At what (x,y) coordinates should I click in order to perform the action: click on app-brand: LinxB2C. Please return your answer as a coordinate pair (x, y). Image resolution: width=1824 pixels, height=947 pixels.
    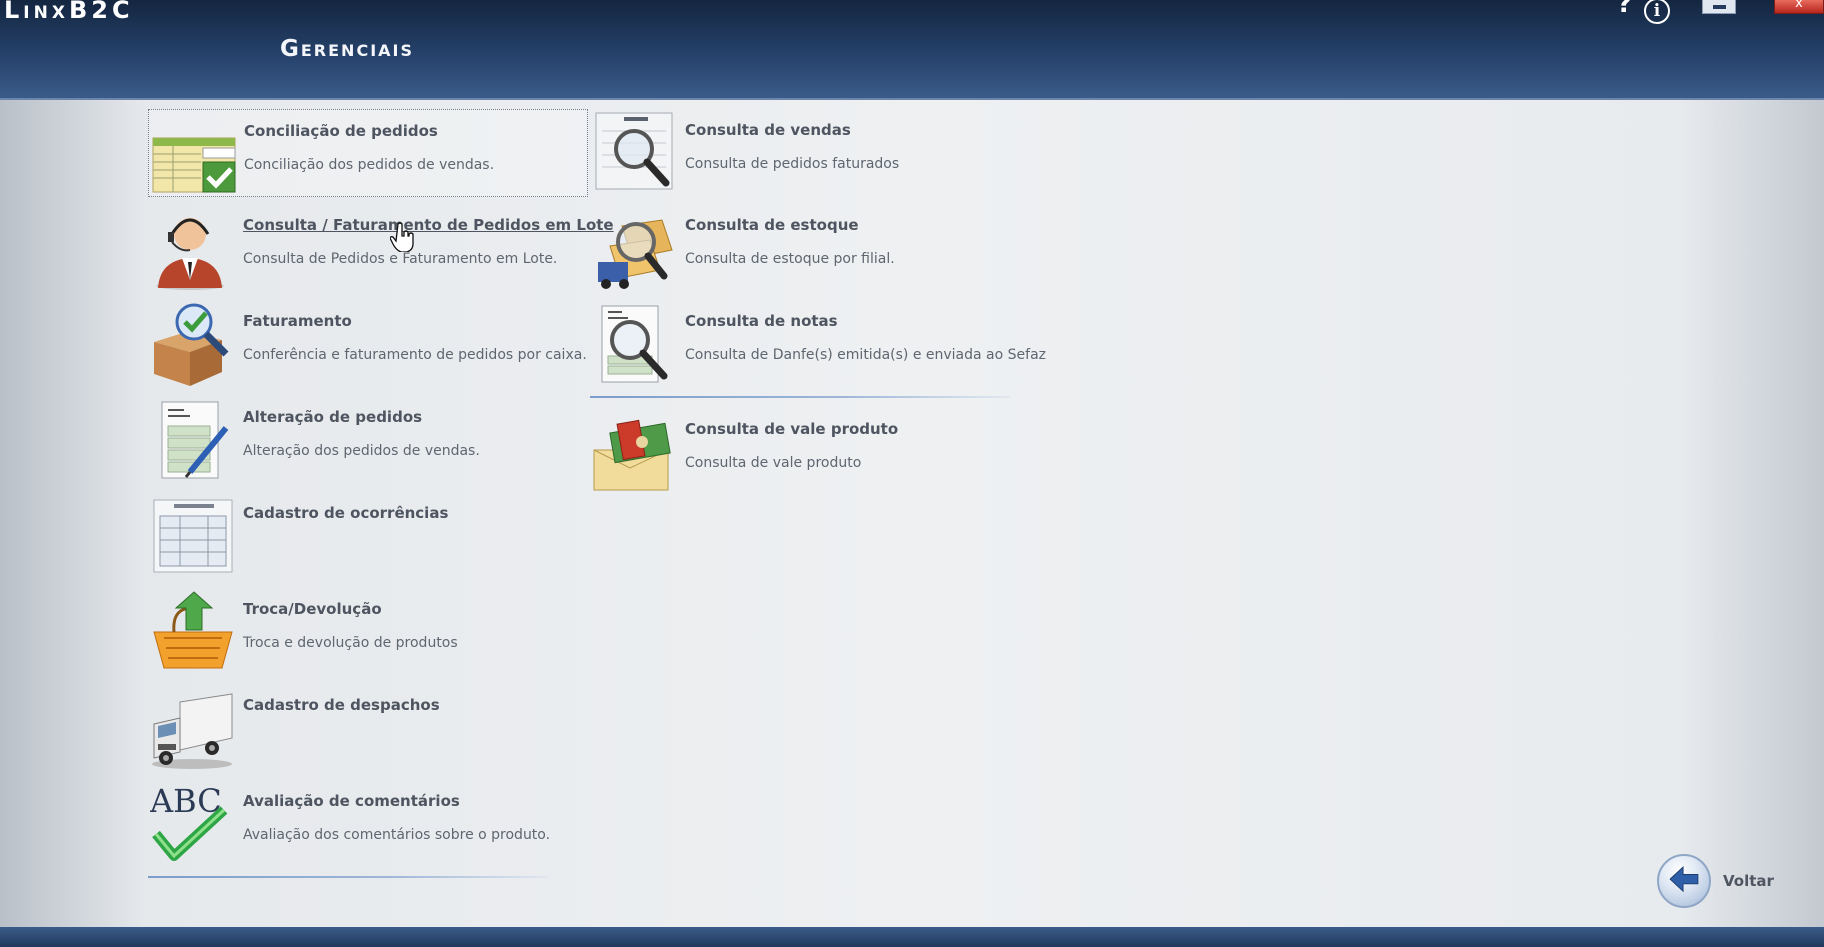
    Looking at the image, I should click on (69, 12).